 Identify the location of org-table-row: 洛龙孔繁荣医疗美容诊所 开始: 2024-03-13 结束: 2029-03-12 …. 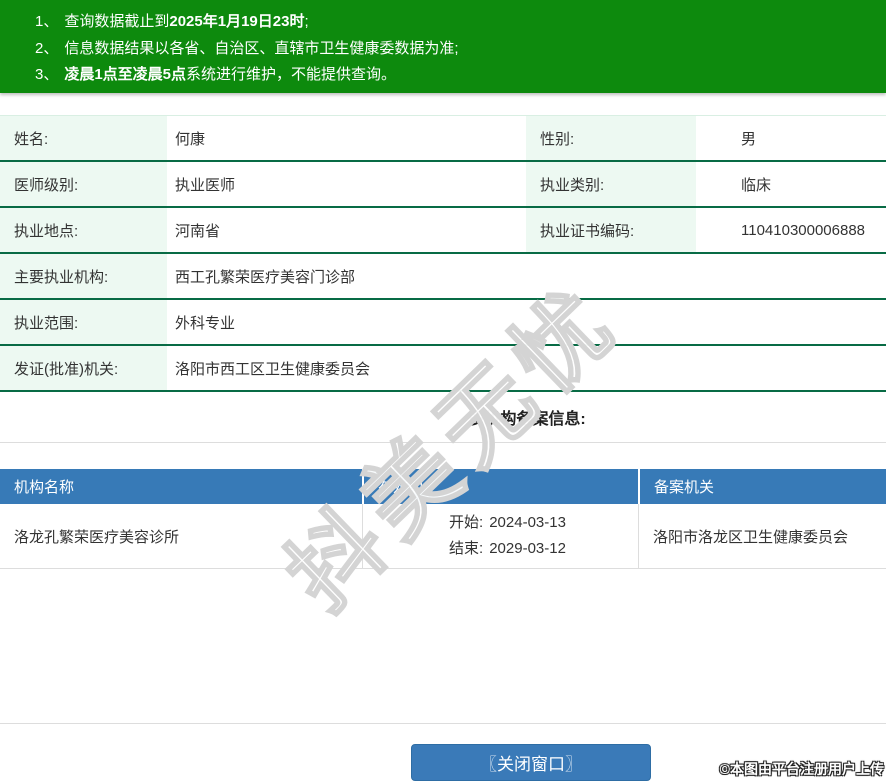
(443, 536).